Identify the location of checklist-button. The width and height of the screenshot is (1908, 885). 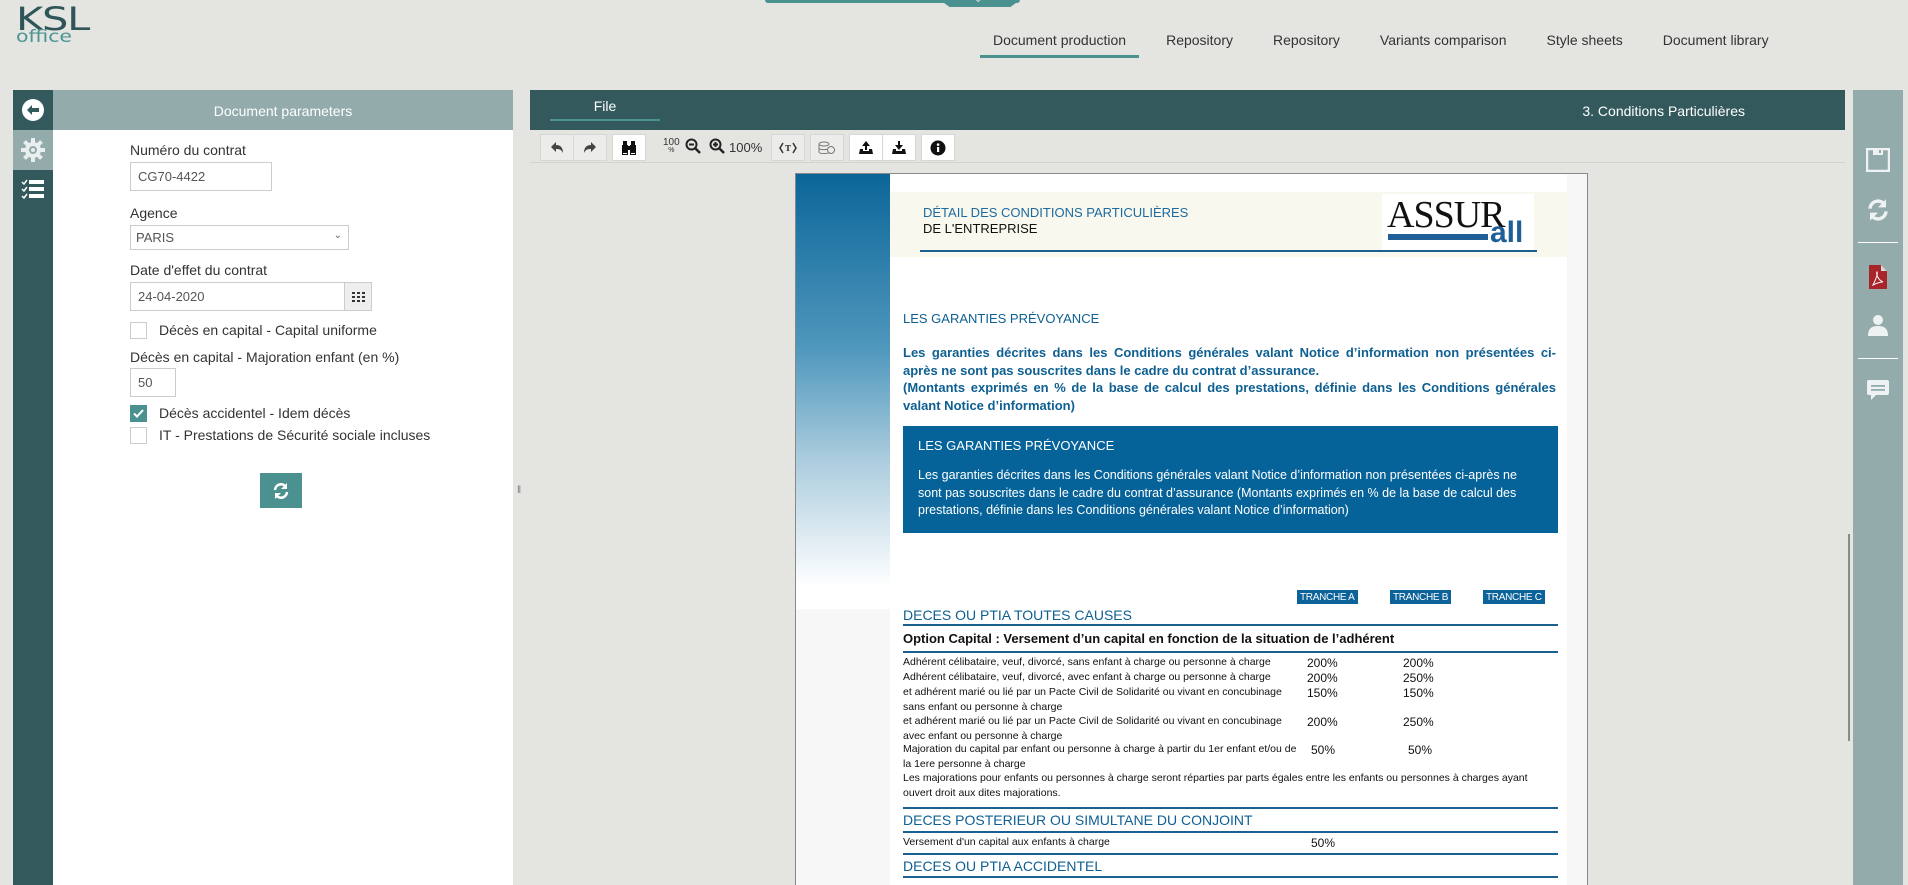
(33, 190).